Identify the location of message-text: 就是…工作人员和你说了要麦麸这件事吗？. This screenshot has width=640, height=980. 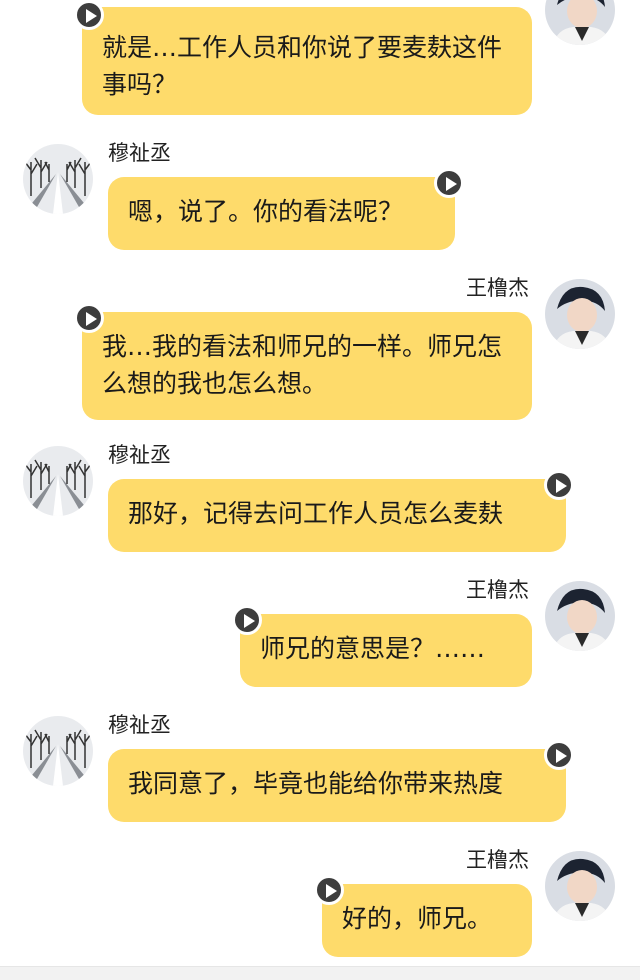
(302, 66).